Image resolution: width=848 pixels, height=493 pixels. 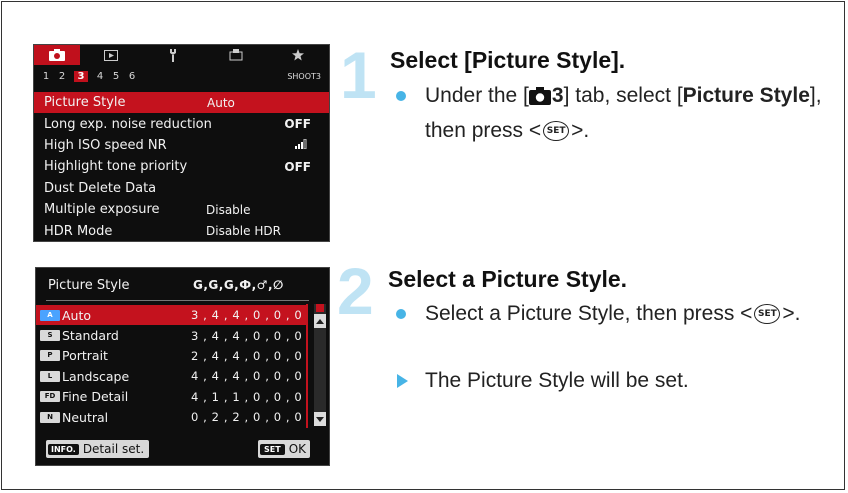 I want to click on instruction-text: ] tab, select [, so click(x=623, y=95).